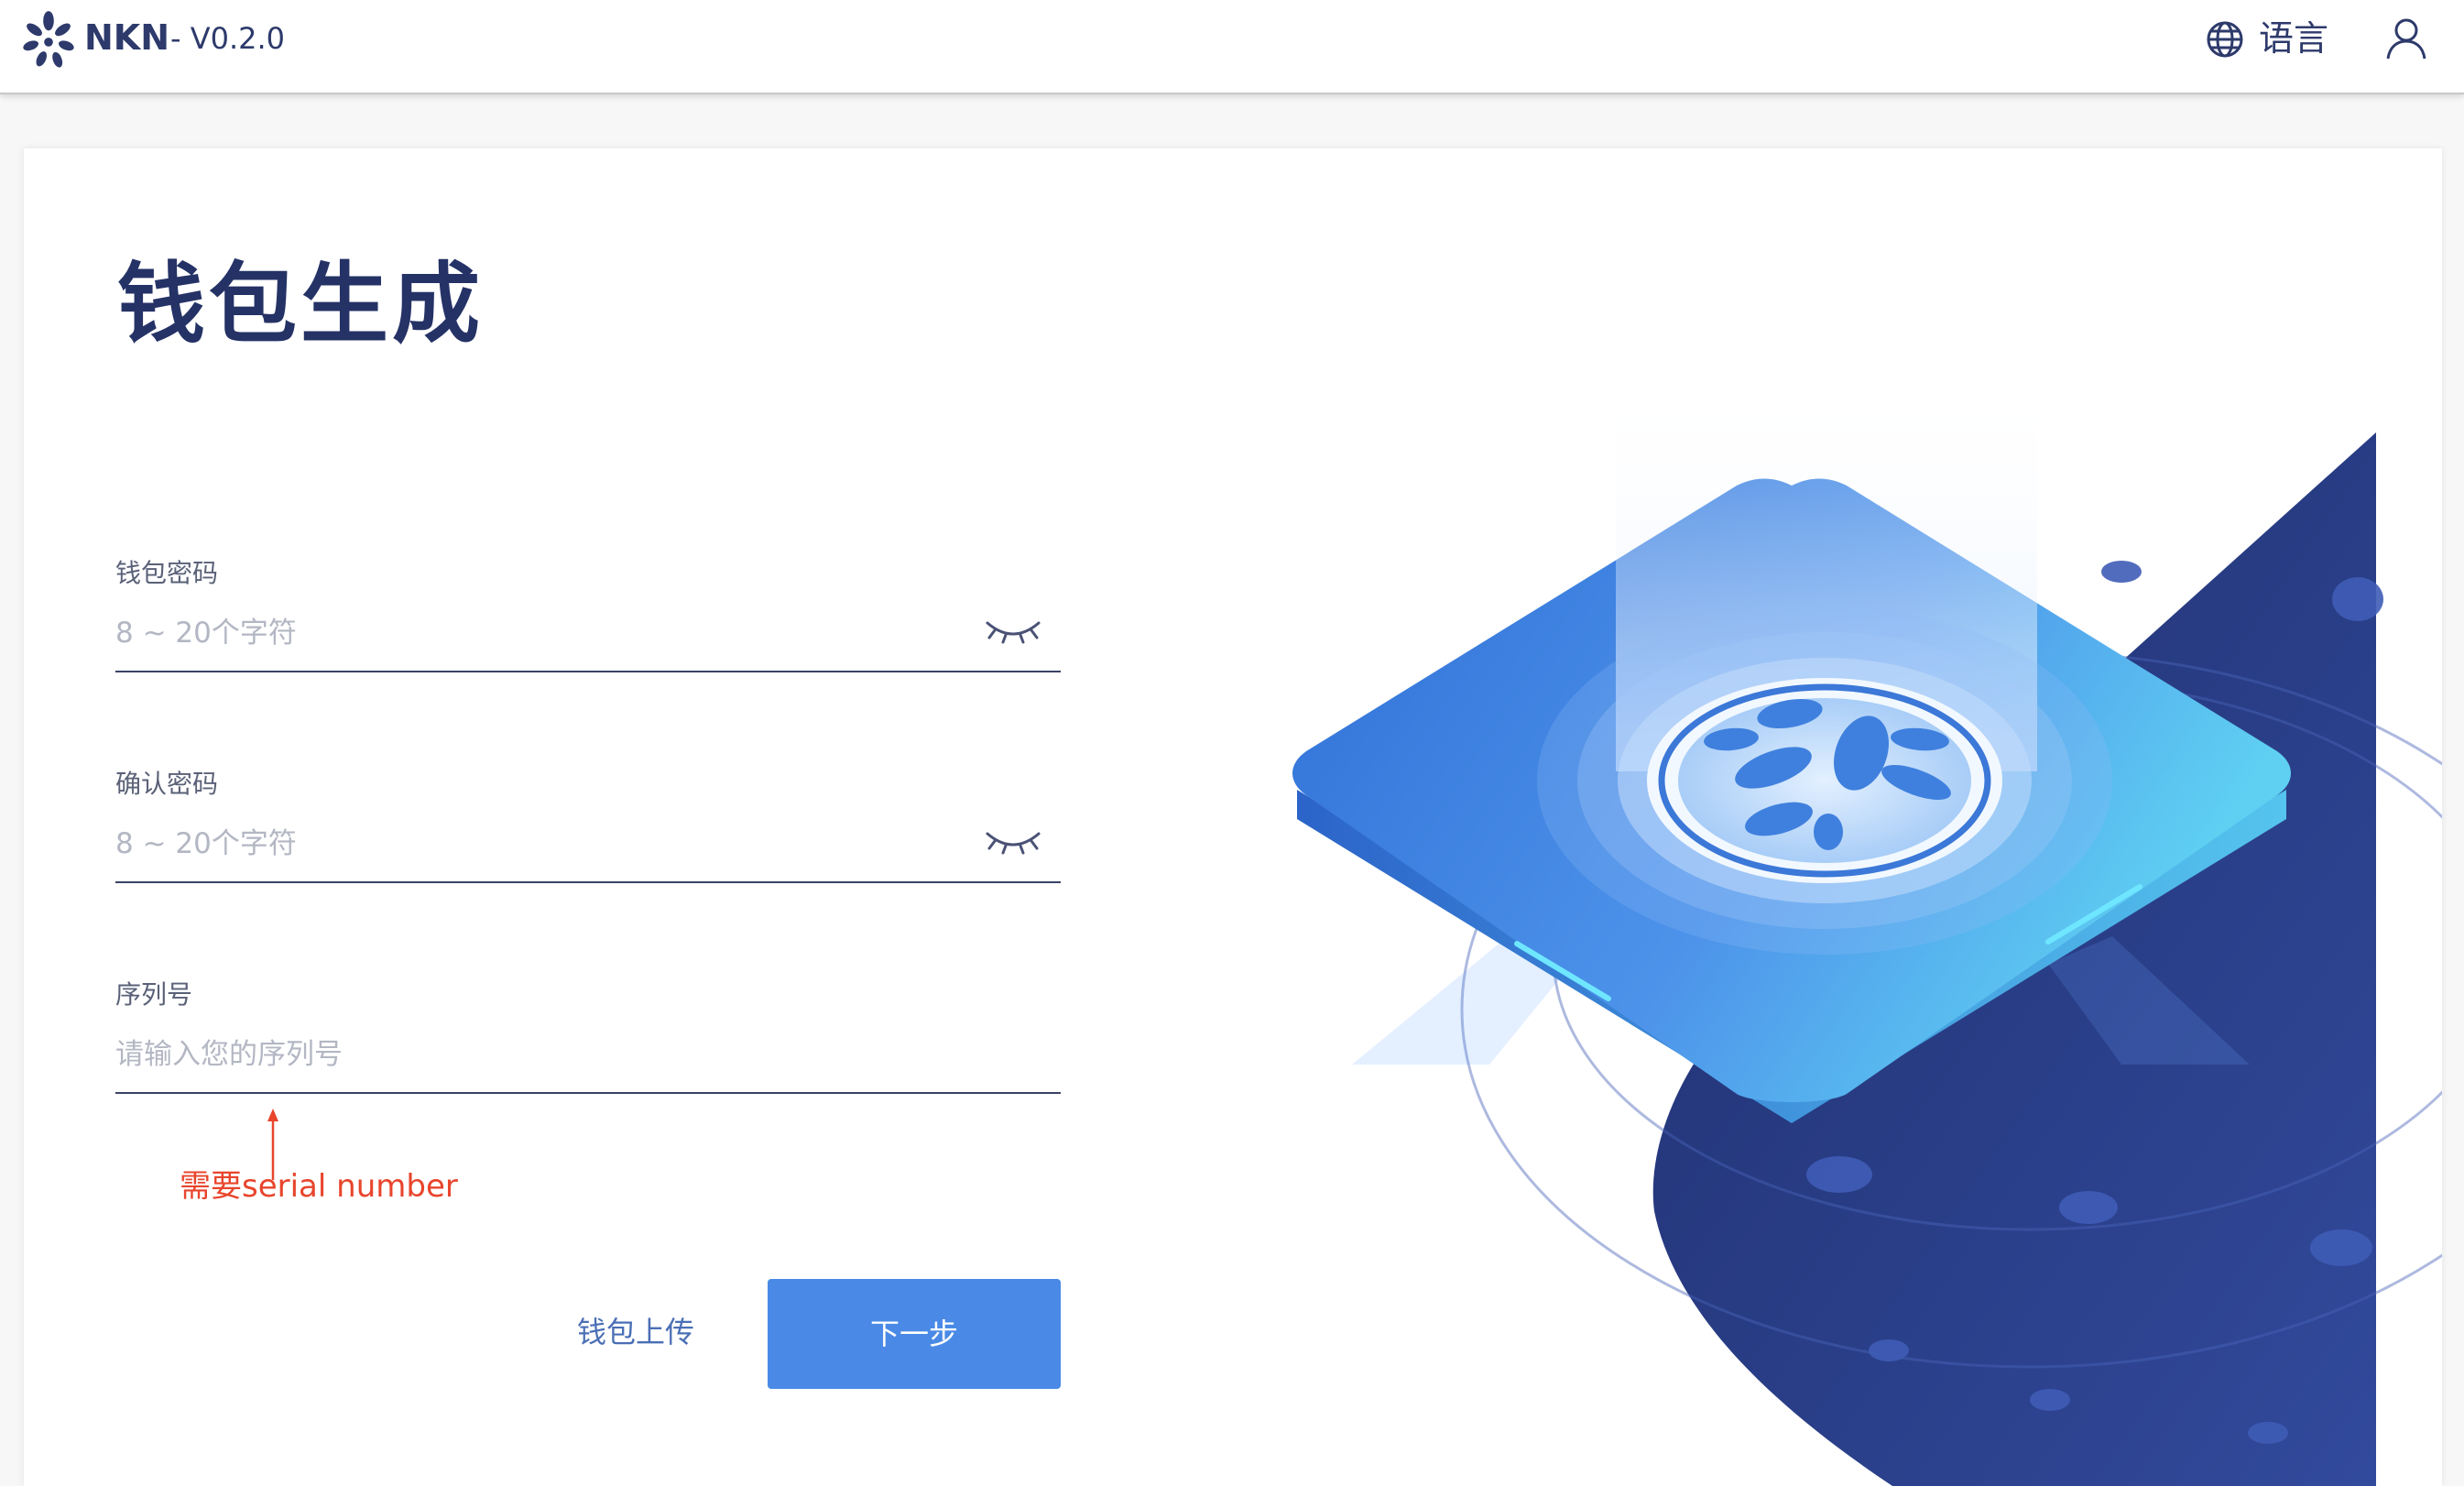 This screenshot has width=2464, height=1486. What do you see at coordinates (588, 671) in the screenshot?
I see `password-underline` at bounding box center [588, 671].